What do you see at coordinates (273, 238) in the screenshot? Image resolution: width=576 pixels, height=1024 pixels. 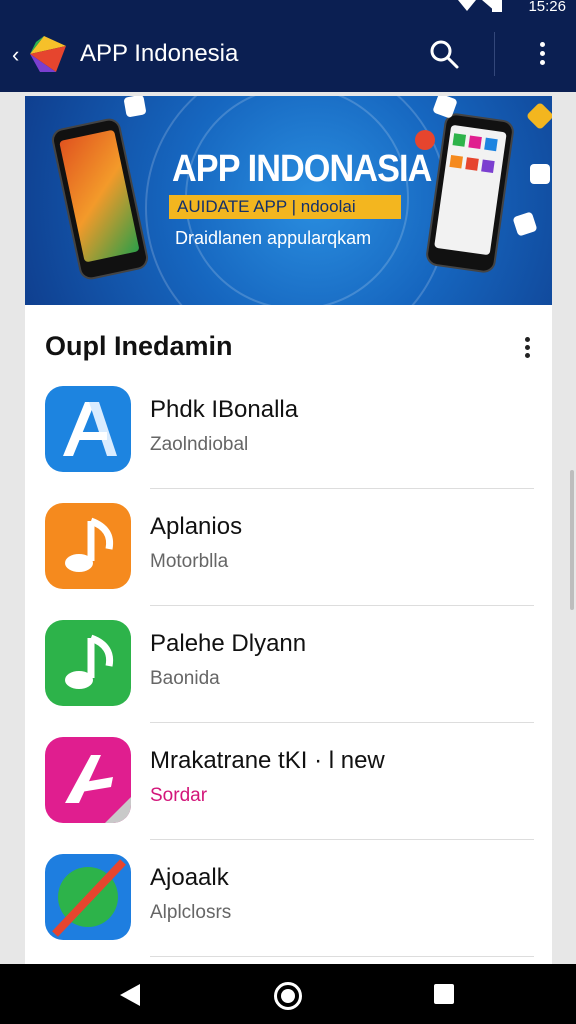 I see `banner-subtitle: Draidlanen appularqkam` at bounding box center [273, 238].